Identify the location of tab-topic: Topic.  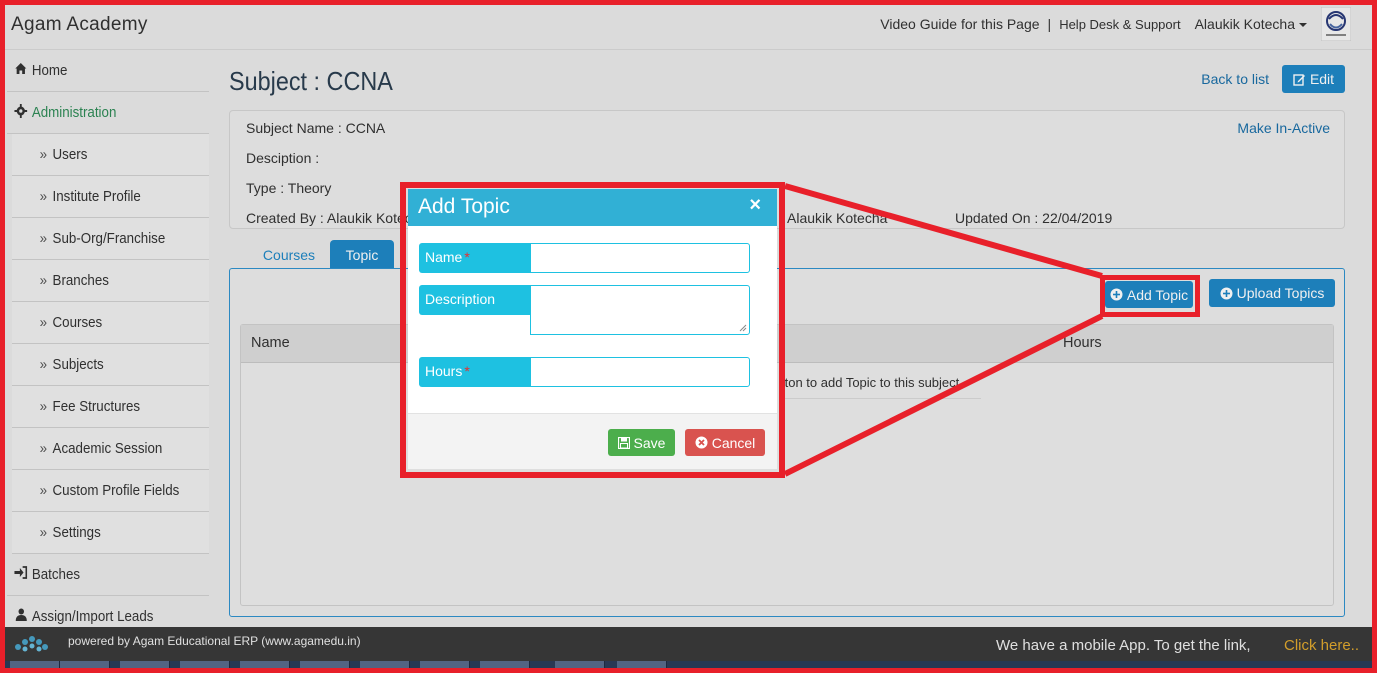
(362, 255).